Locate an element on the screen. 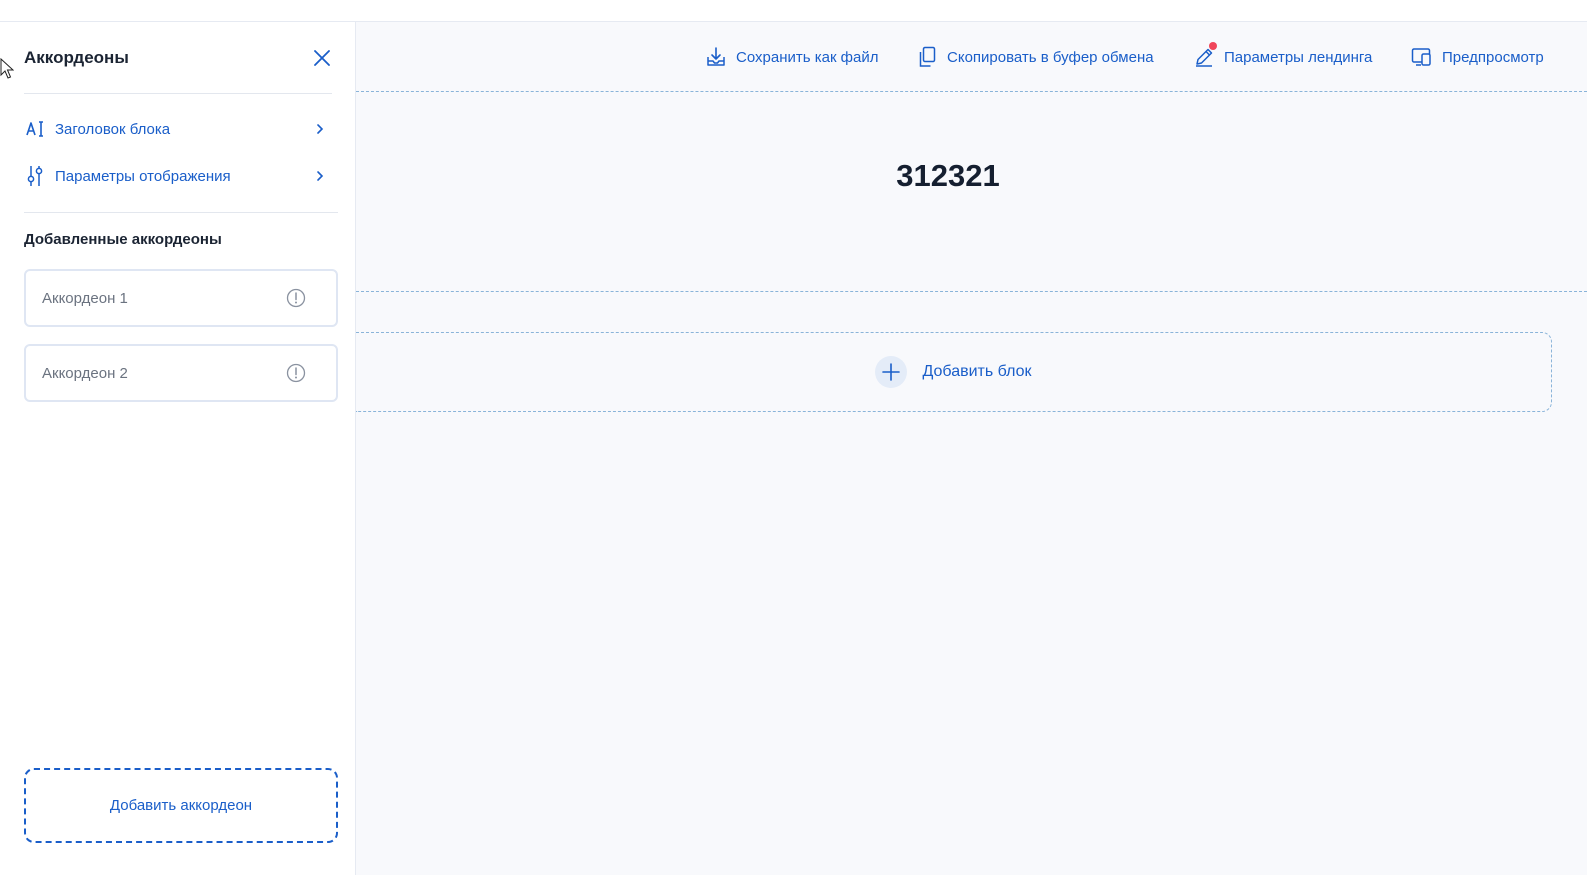 The height and width of the screenshot is (875, 1587). block-title: 312321 is located at coordinates (948, 175).